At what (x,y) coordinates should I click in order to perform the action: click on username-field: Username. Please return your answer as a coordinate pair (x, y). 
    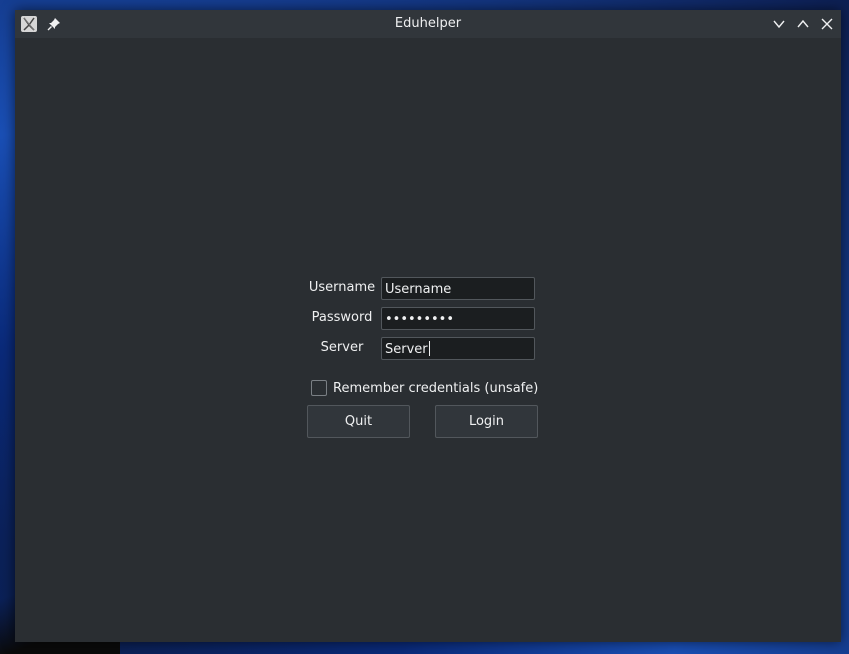
    Looking at the image, I should click on (458, 288).